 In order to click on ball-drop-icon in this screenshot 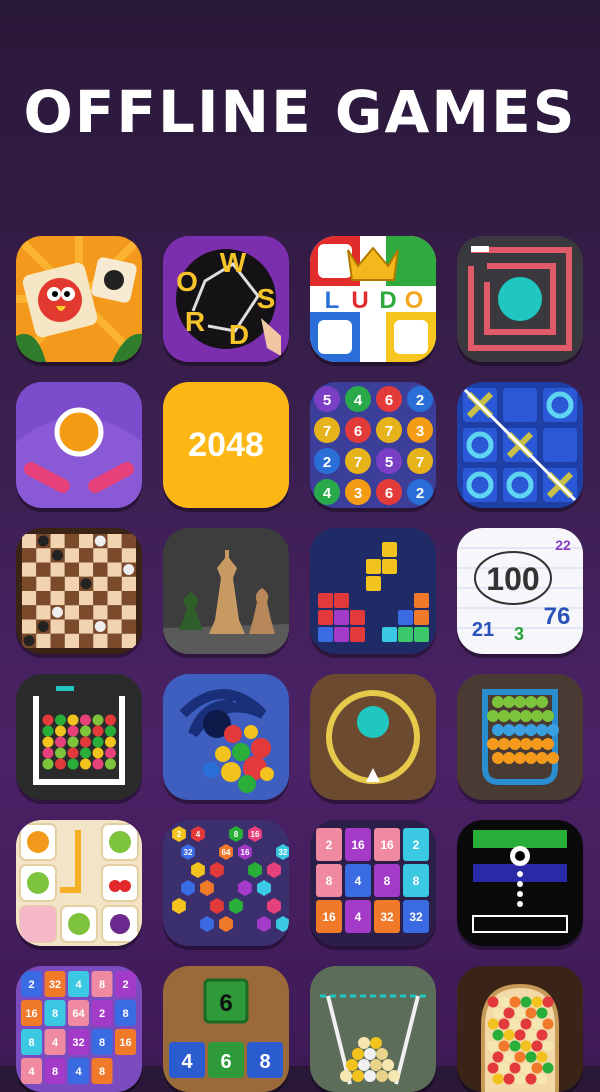, I will do `click(79, 737)`.